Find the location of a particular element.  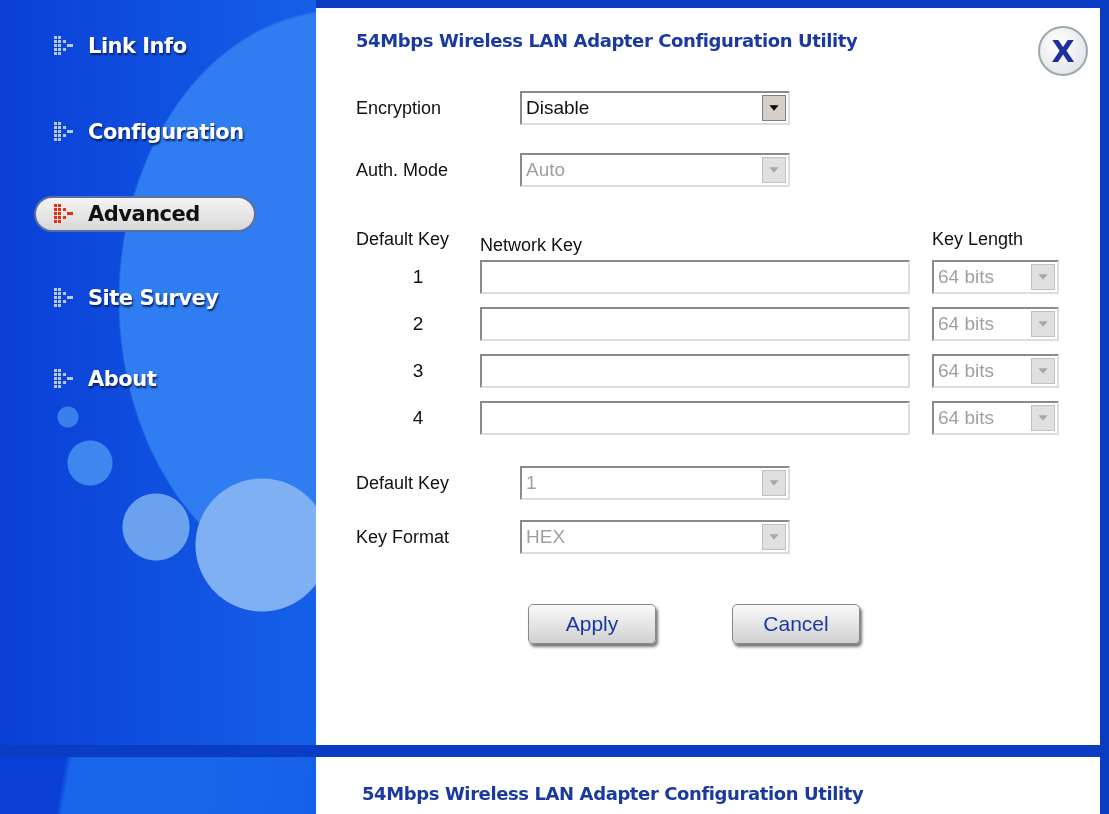

field-label: Key Format is located at coordinates (403, 537).